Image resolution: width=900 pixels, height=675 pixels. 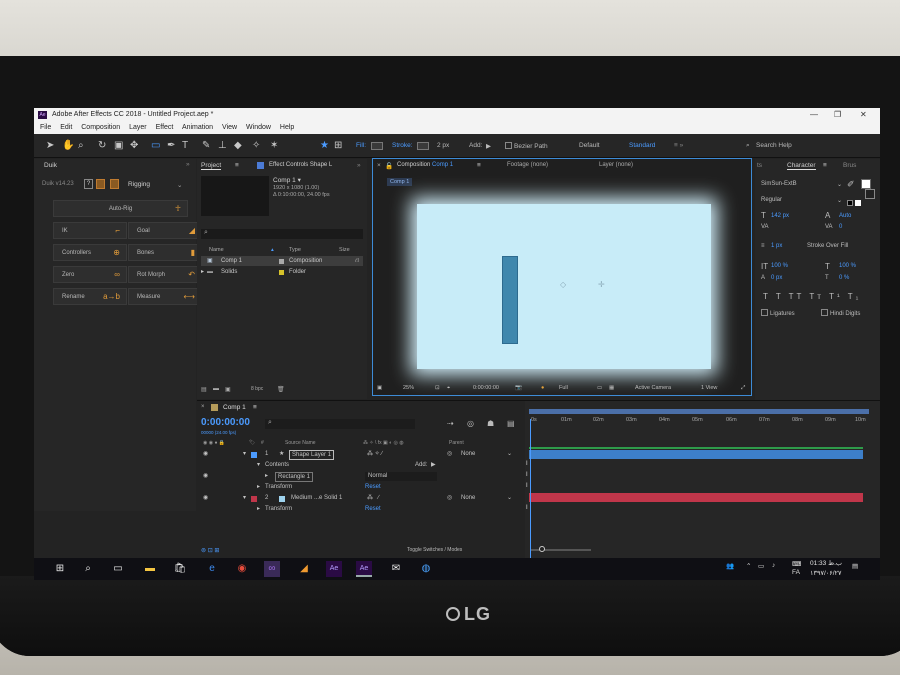 I want to click on windows-start-icon: ⊞, so click(x=60, y=569).